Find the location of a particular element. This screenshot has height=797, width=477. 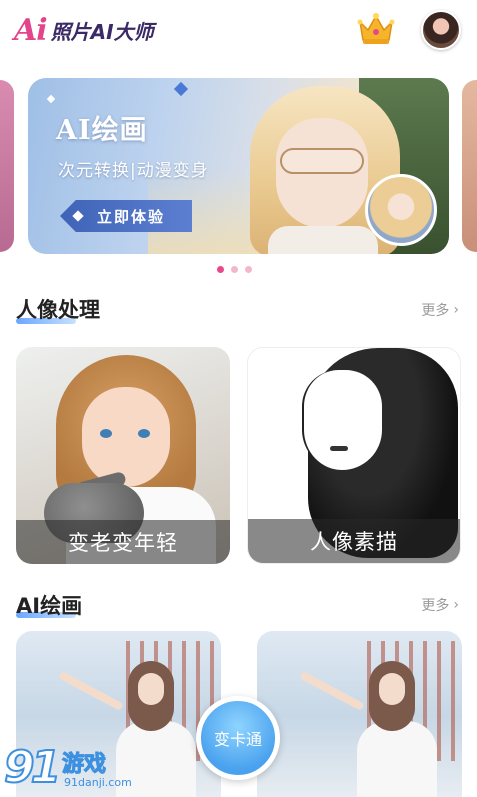

fab-label: 变卡通 is located at coordinates (237, 739).